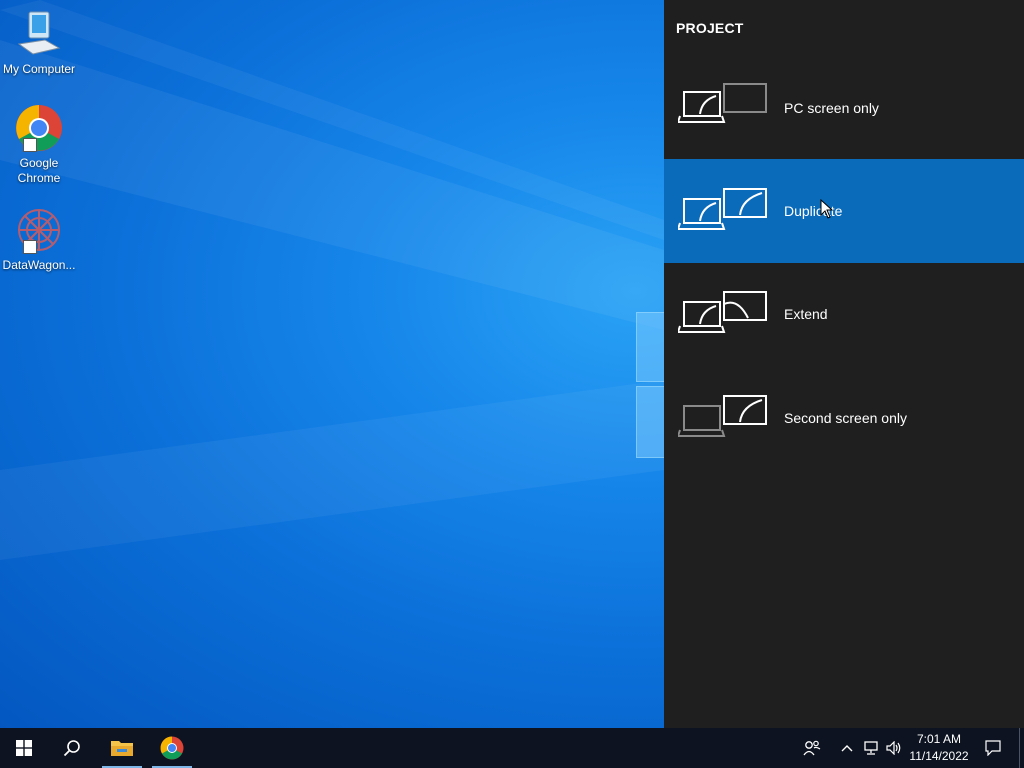 This screenshot has height=768, width=1024. What do you see at coordinates (844, 211) in the screenshot?
I see `project-option-duplicate: Duplicate` at bounding box center [844, 211].